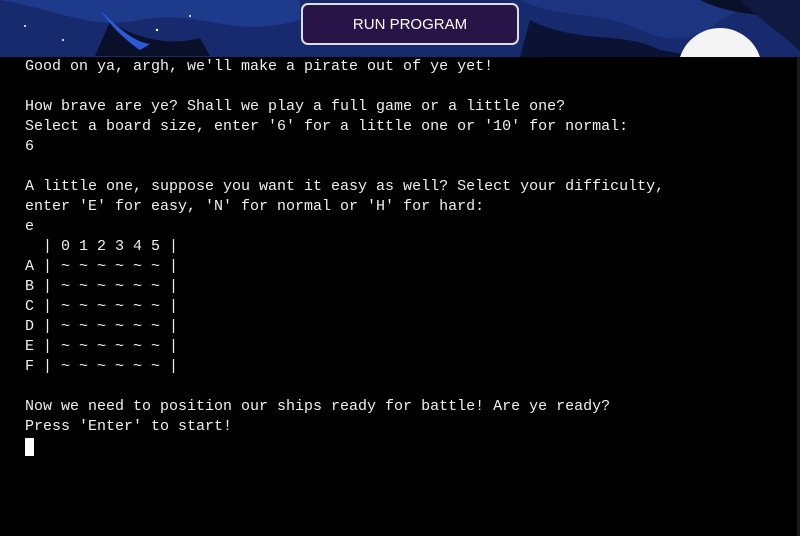  Describe the element at coordinates (102, 246) in the screenshot. I see `board-header-row: | 0 1 2 3 4 5 |` at that location.